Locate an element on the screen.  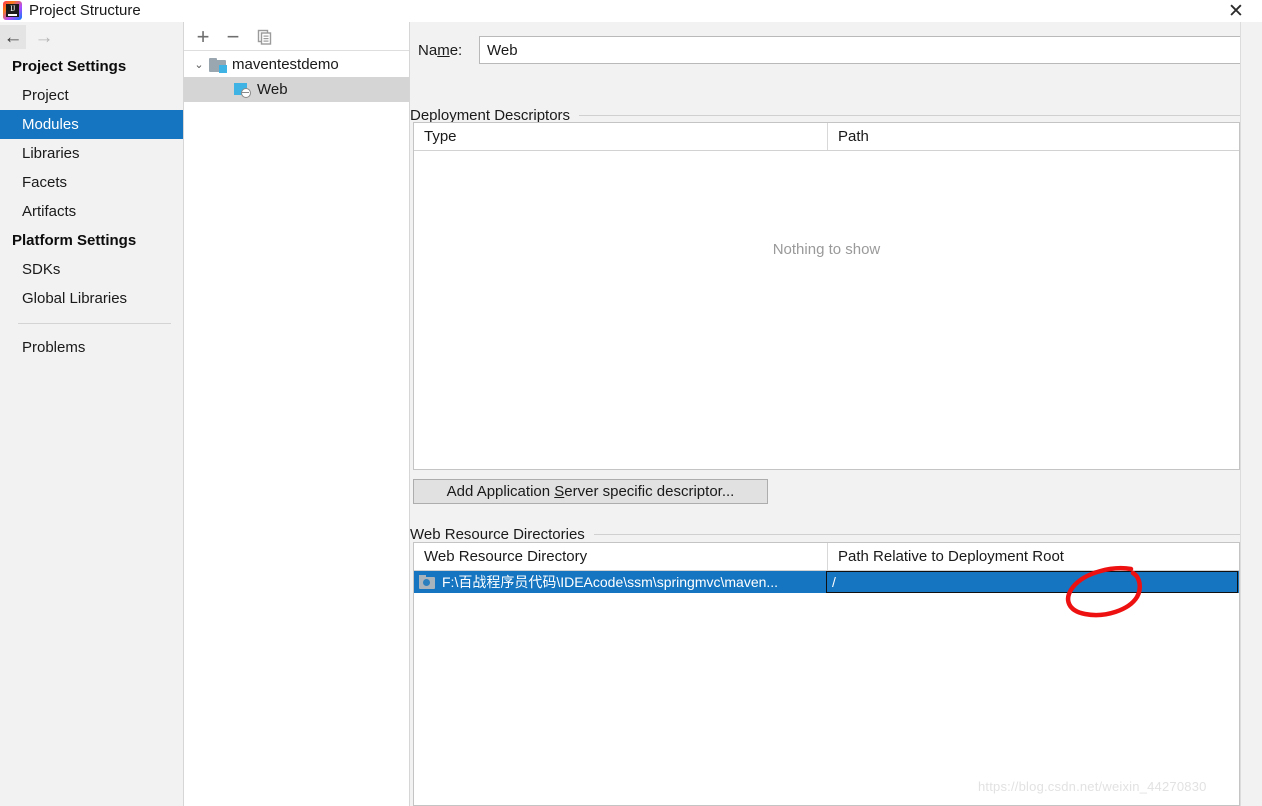
name-label-pre: Na is located at coordinates (428, 50).